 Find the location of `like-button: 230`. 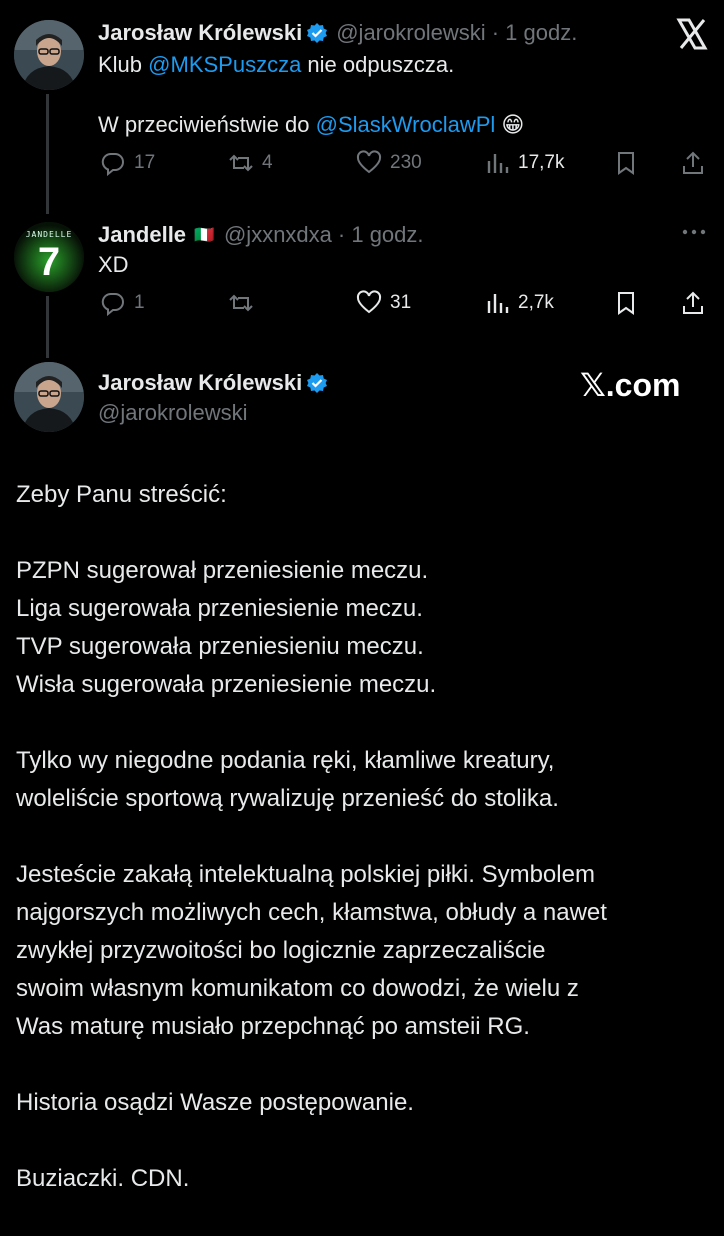

like-button: 230 is located at coordinates (389, 163).